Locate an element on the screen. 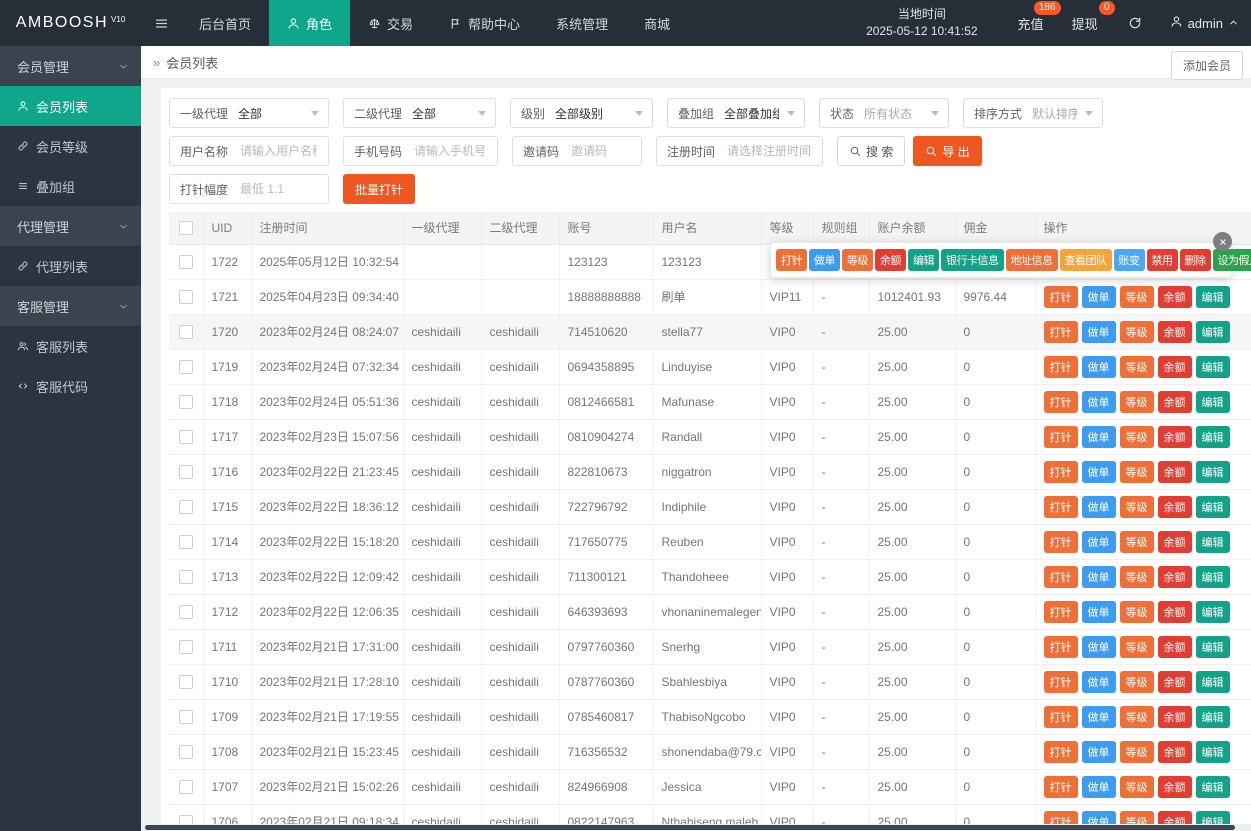 The image size is (1251, 831). phone-field-input is located at coordinates (450, 151).